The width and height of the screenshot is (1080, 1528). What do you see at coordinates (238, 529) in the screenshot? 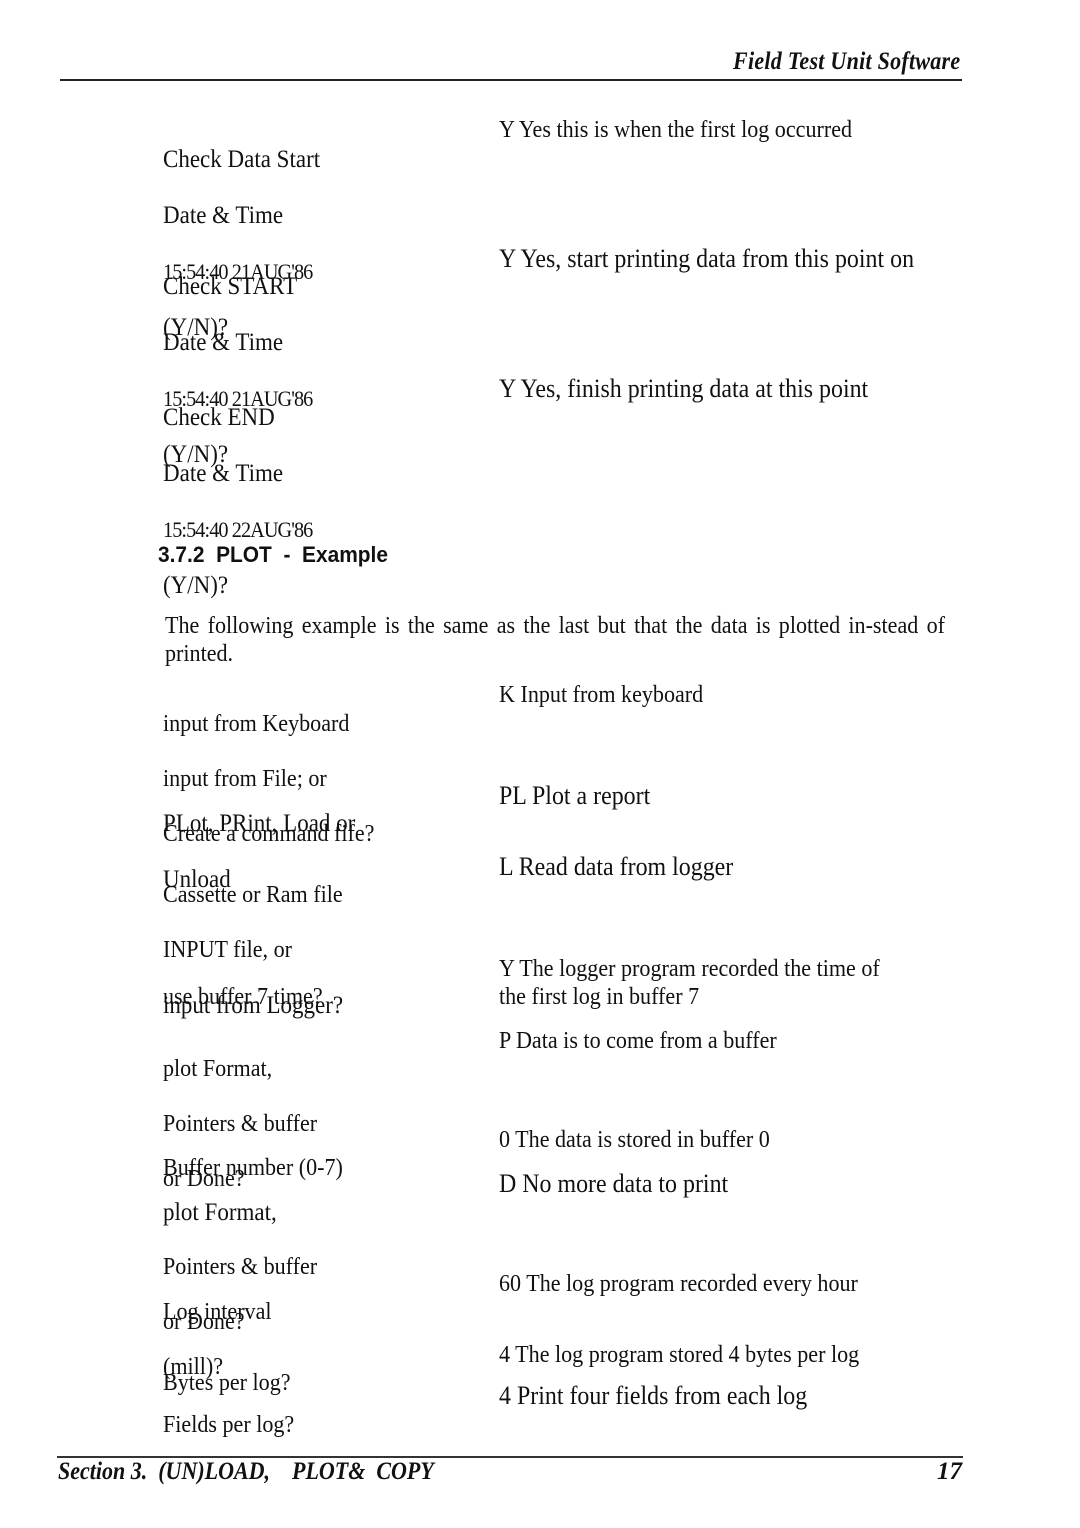
I see `timestamp: 15:54:40 22AUG'86` at bounding box center [238, 529].